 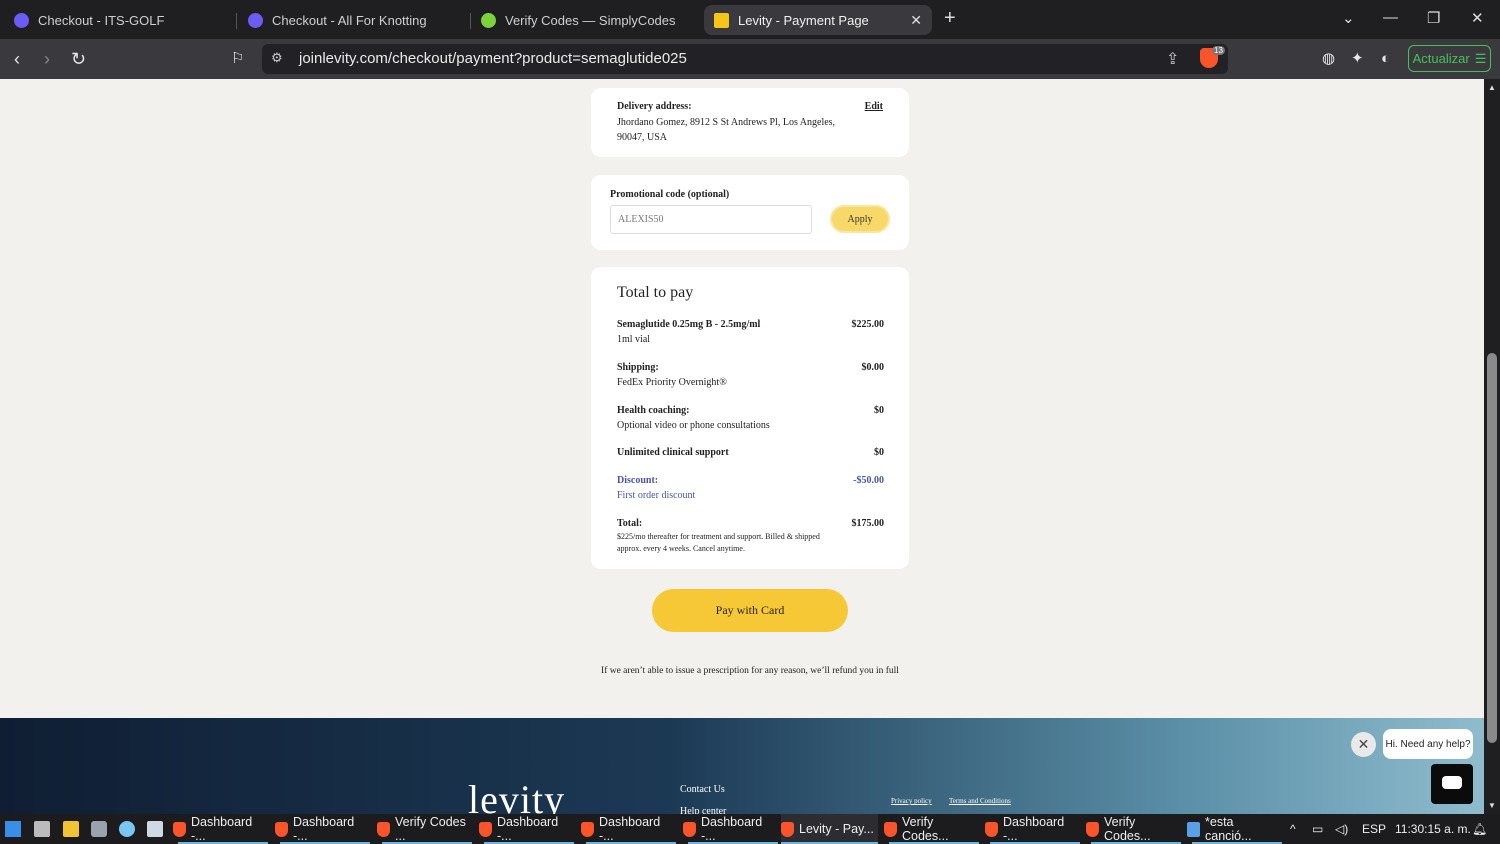 What do you see at coordinates (916, 20) in the screenshot?
I see `close-tab-icon: ✕` at bounding box center [916, 20].